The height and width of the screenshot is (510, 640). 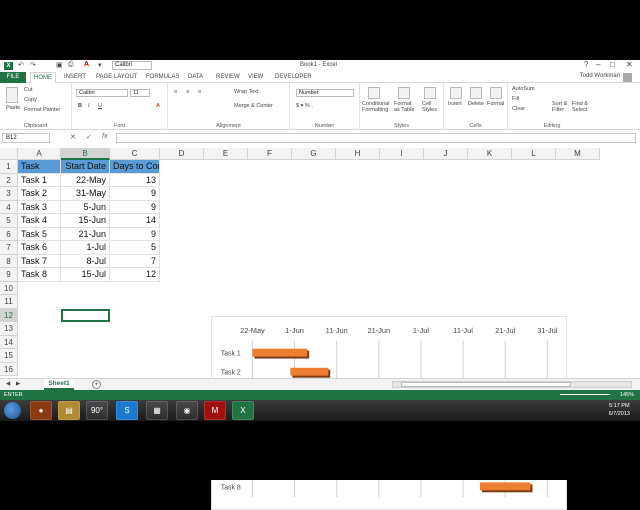 What do you see at coordinates (8, 384) in the screenshot?
I see `prev-sheet-icon: ◀` at bounding box center [8, 384].